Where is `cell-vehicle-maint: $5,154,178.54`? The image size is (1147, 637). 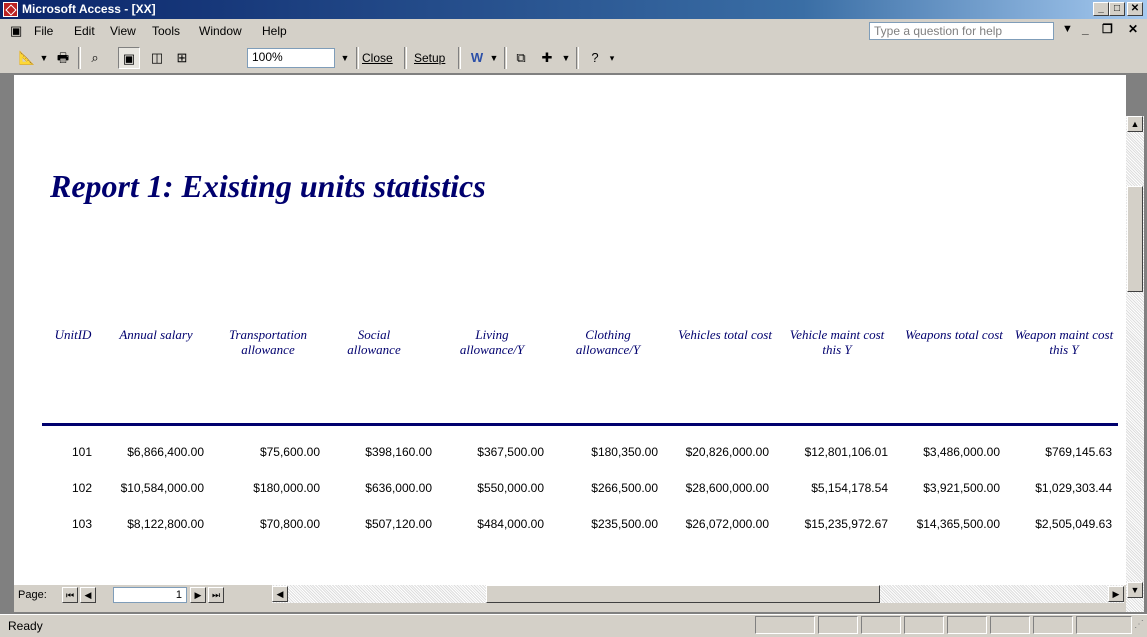
cell-vehicle-maint: $5,154,178.54 is located at coordinates (849, 488).